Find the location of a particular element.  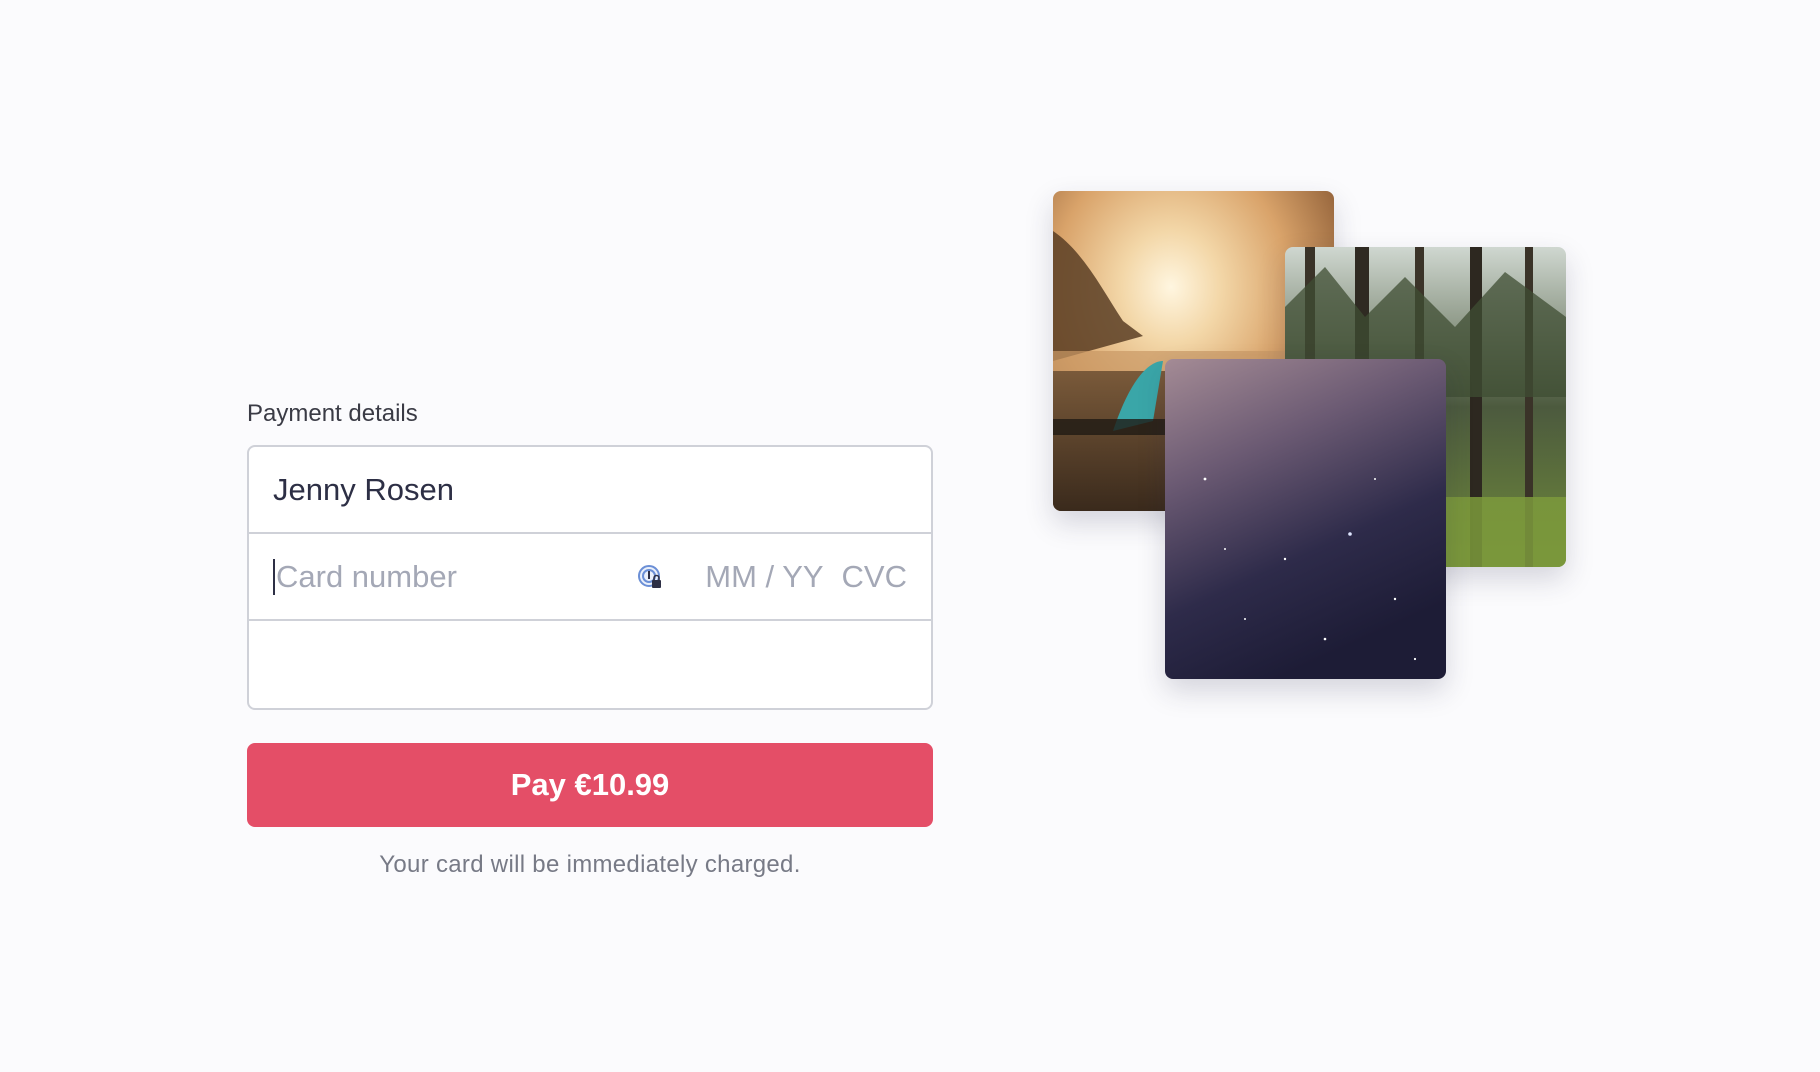

card-number-placeholder: Card number is located at coordinates (366, 576).